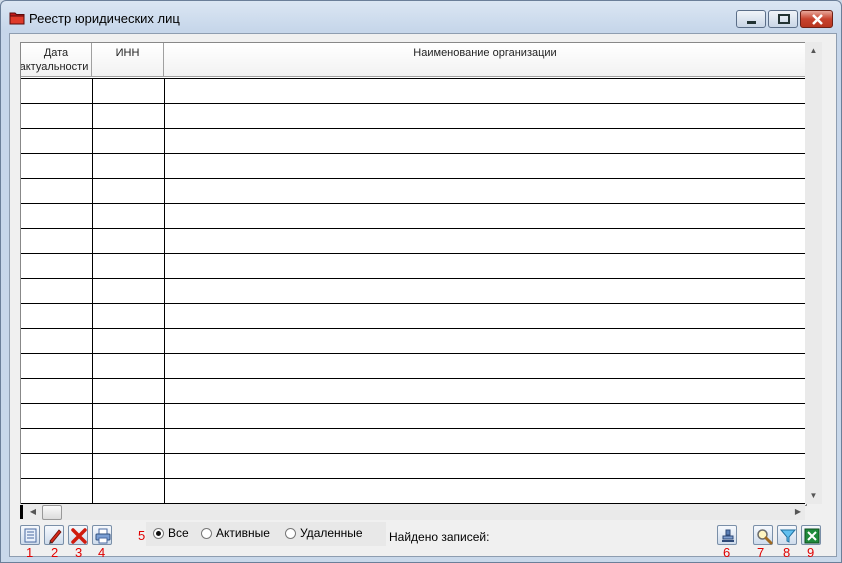  Describe the element at coordinates (243, 533) in the screenshot. I see `radio-active-label: Активные` at that location.